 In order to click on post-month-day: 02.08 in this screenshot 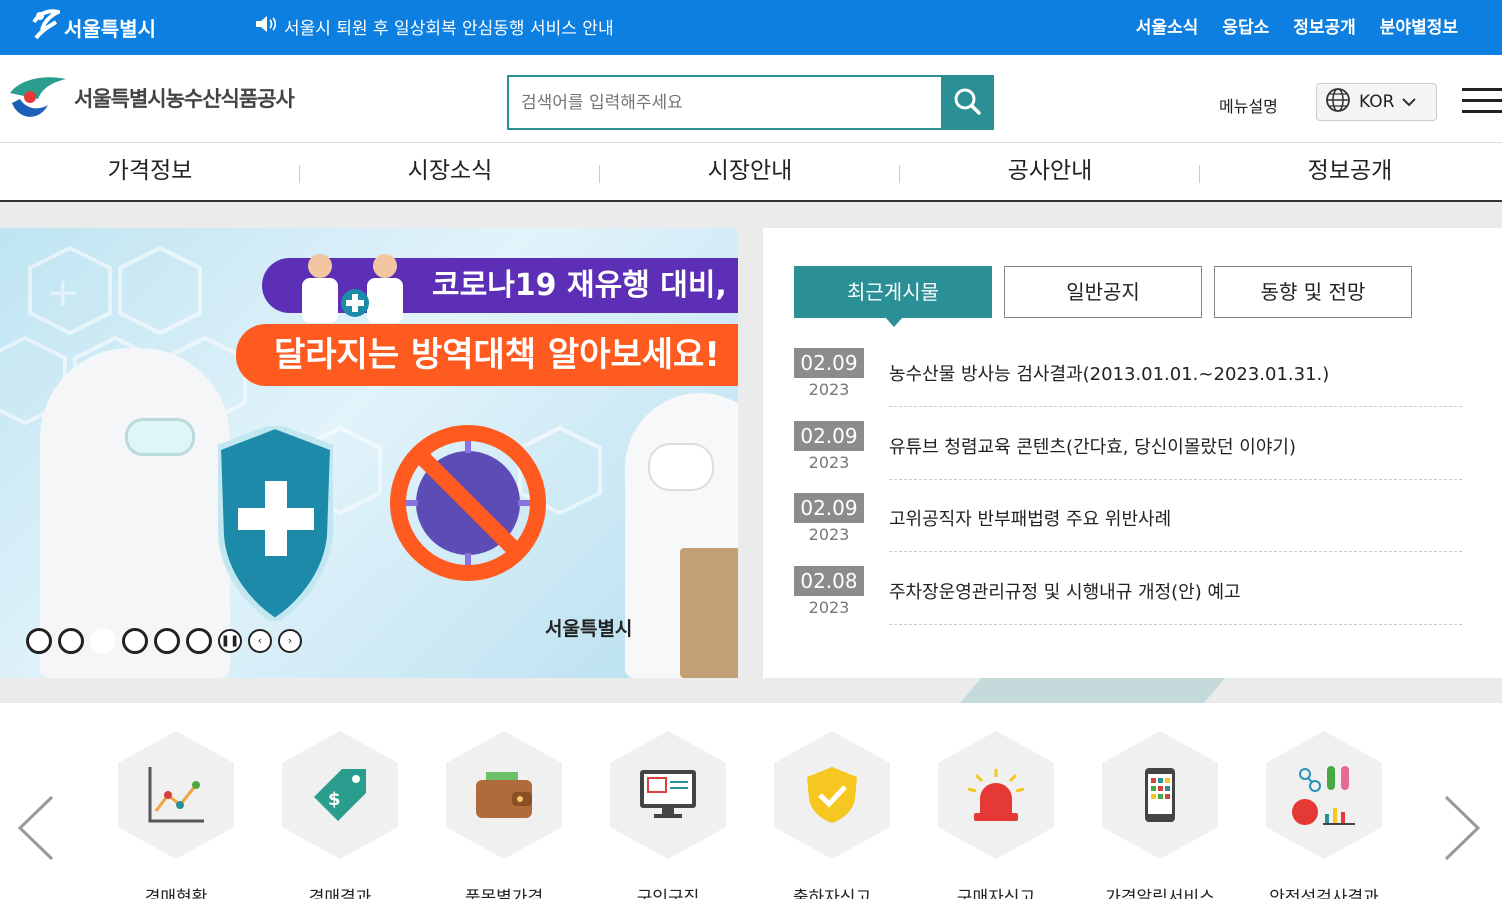, I will do `click(829, 580)`.